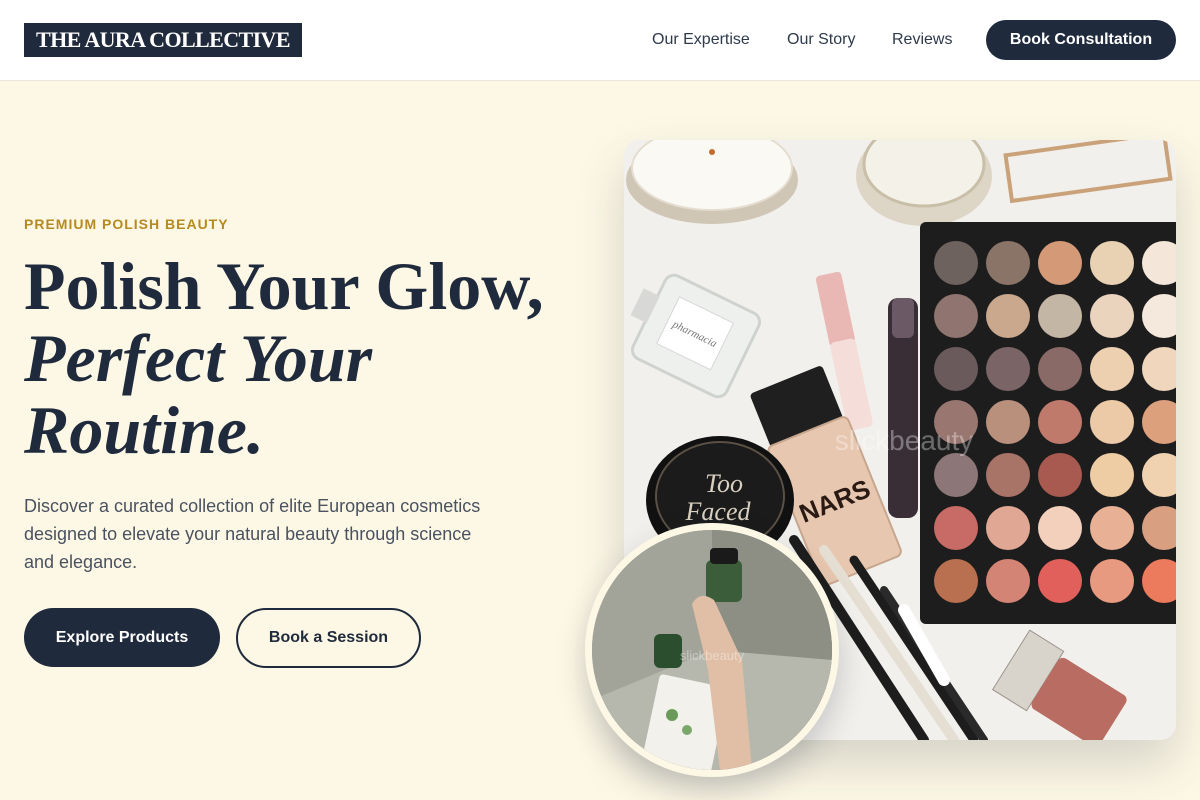 This screenshot has height=800, width=1200. What do you see at coordinates (328, 638) in the screenshot?
I see `book-session-button: Book a Session` at bounding box center [328, 638].